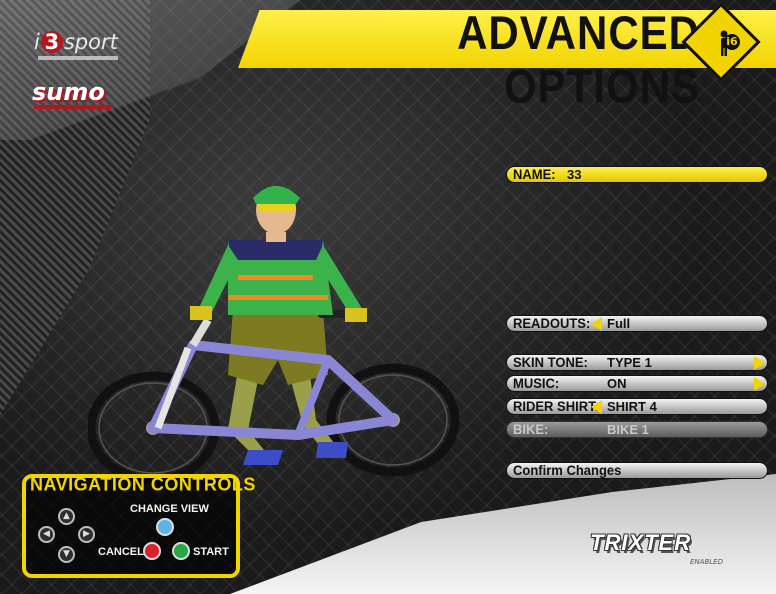  I want to click on silver-accent-top, so click(150, 70).